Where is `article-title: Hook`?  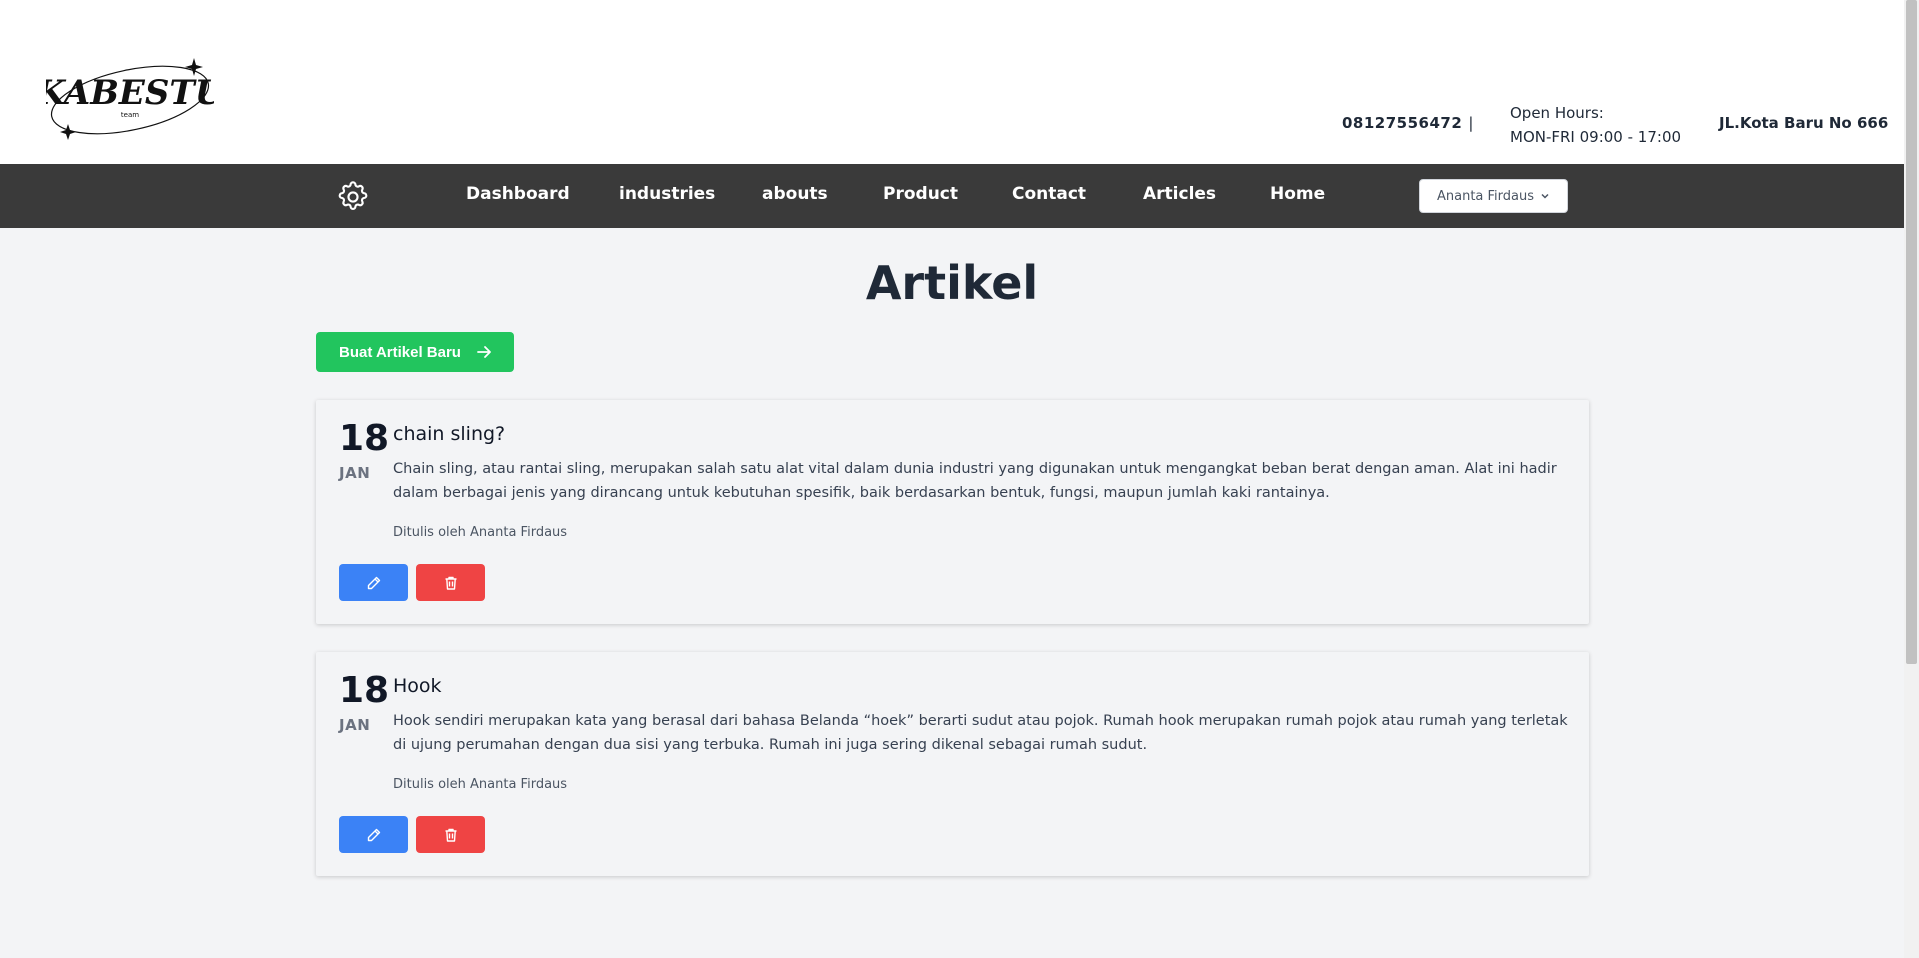 article-title: Hook is located at coordinates (417, 686).